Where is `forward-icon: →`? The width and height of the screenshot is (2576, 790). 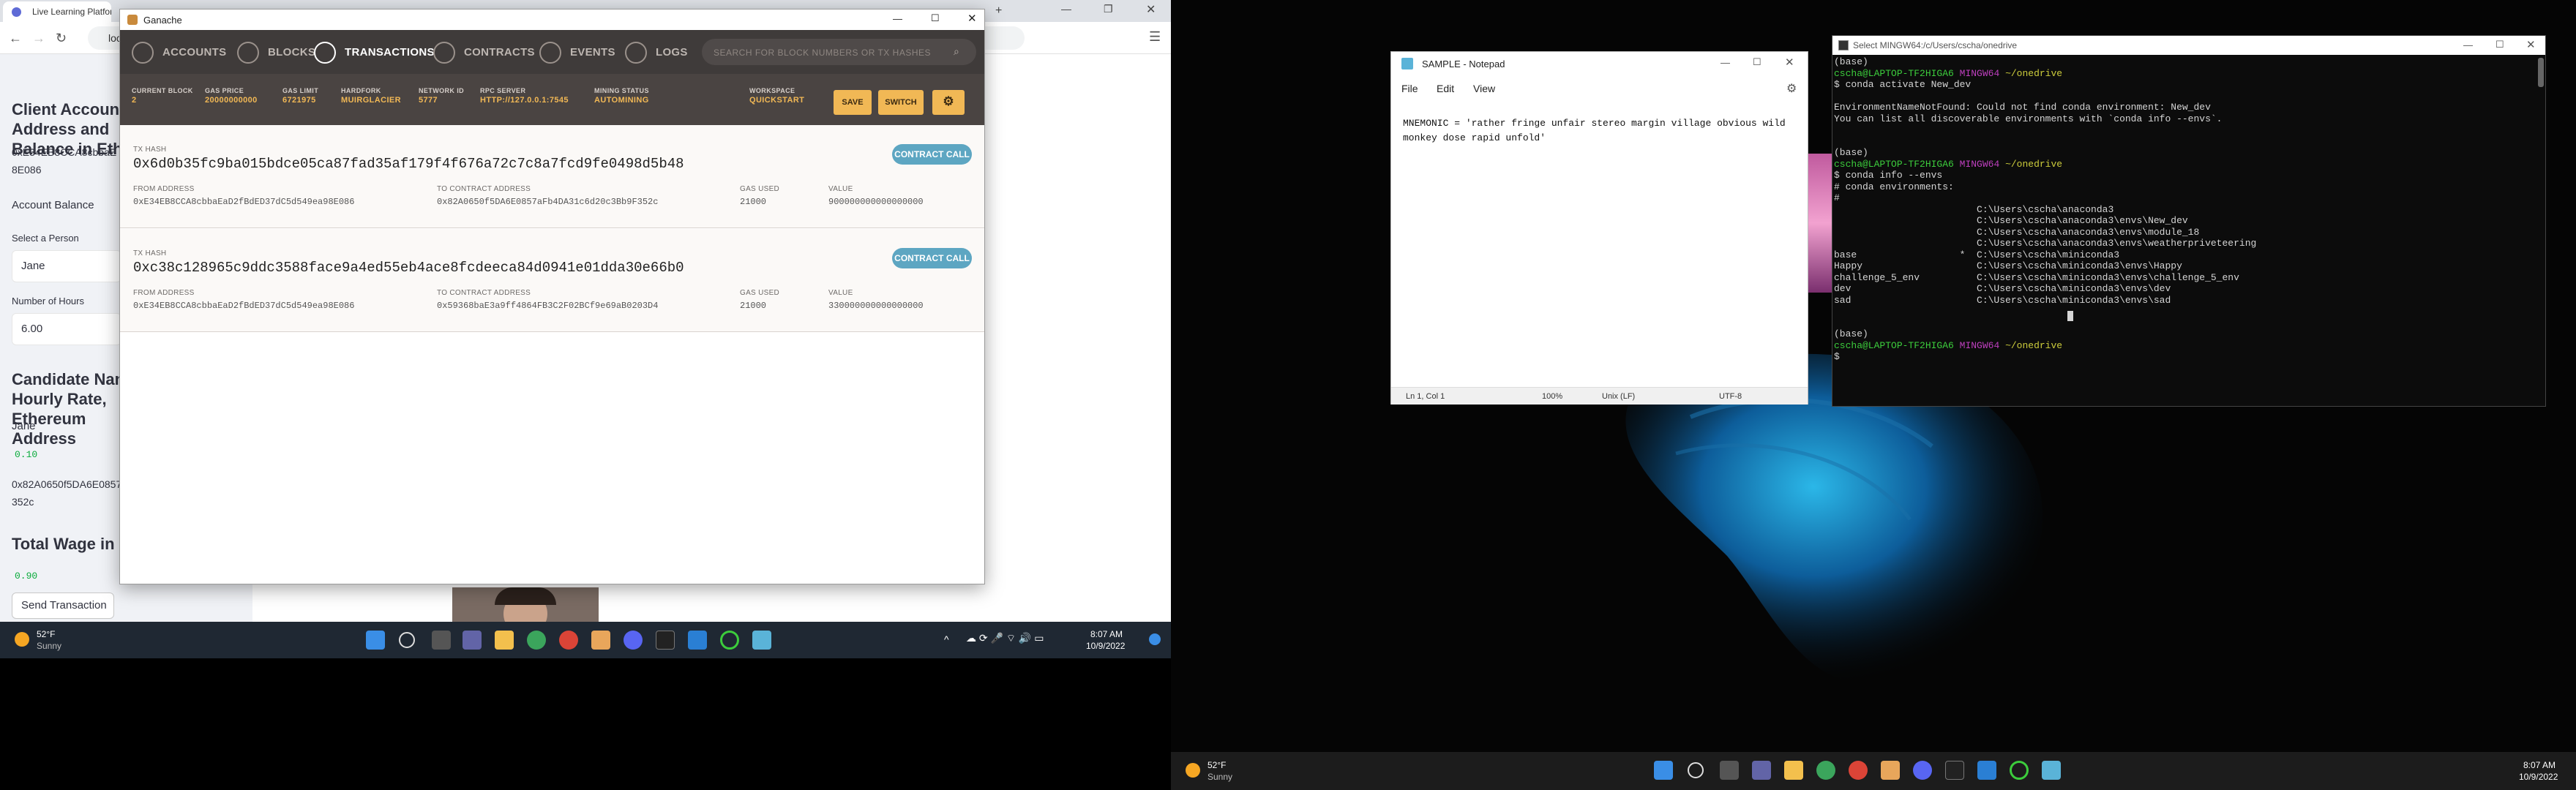
forward-icon: → is located at coordinates (38, 38).